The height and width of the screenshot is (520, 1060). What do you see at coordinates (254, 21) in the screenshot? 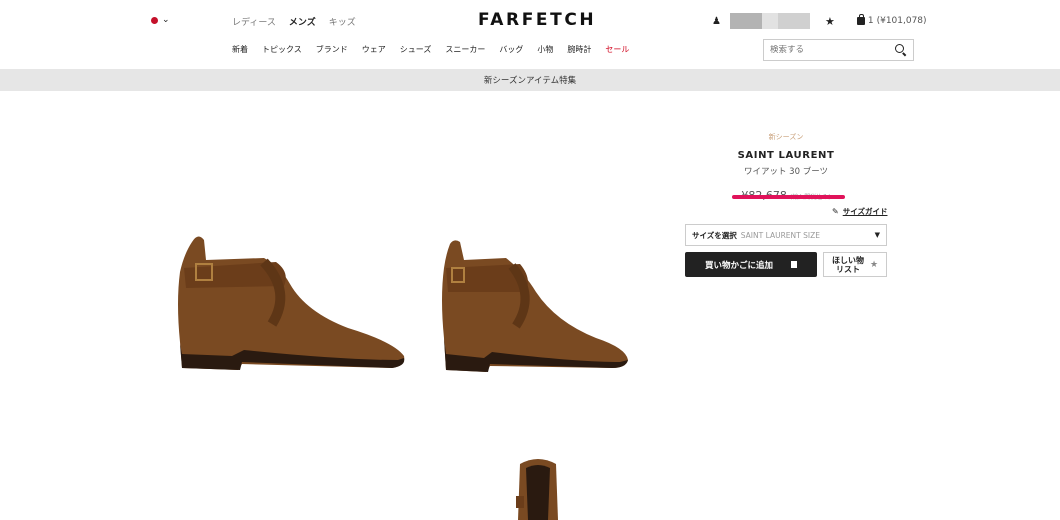
I see `tab-womens: レディース` at bounding box center [254, 21].